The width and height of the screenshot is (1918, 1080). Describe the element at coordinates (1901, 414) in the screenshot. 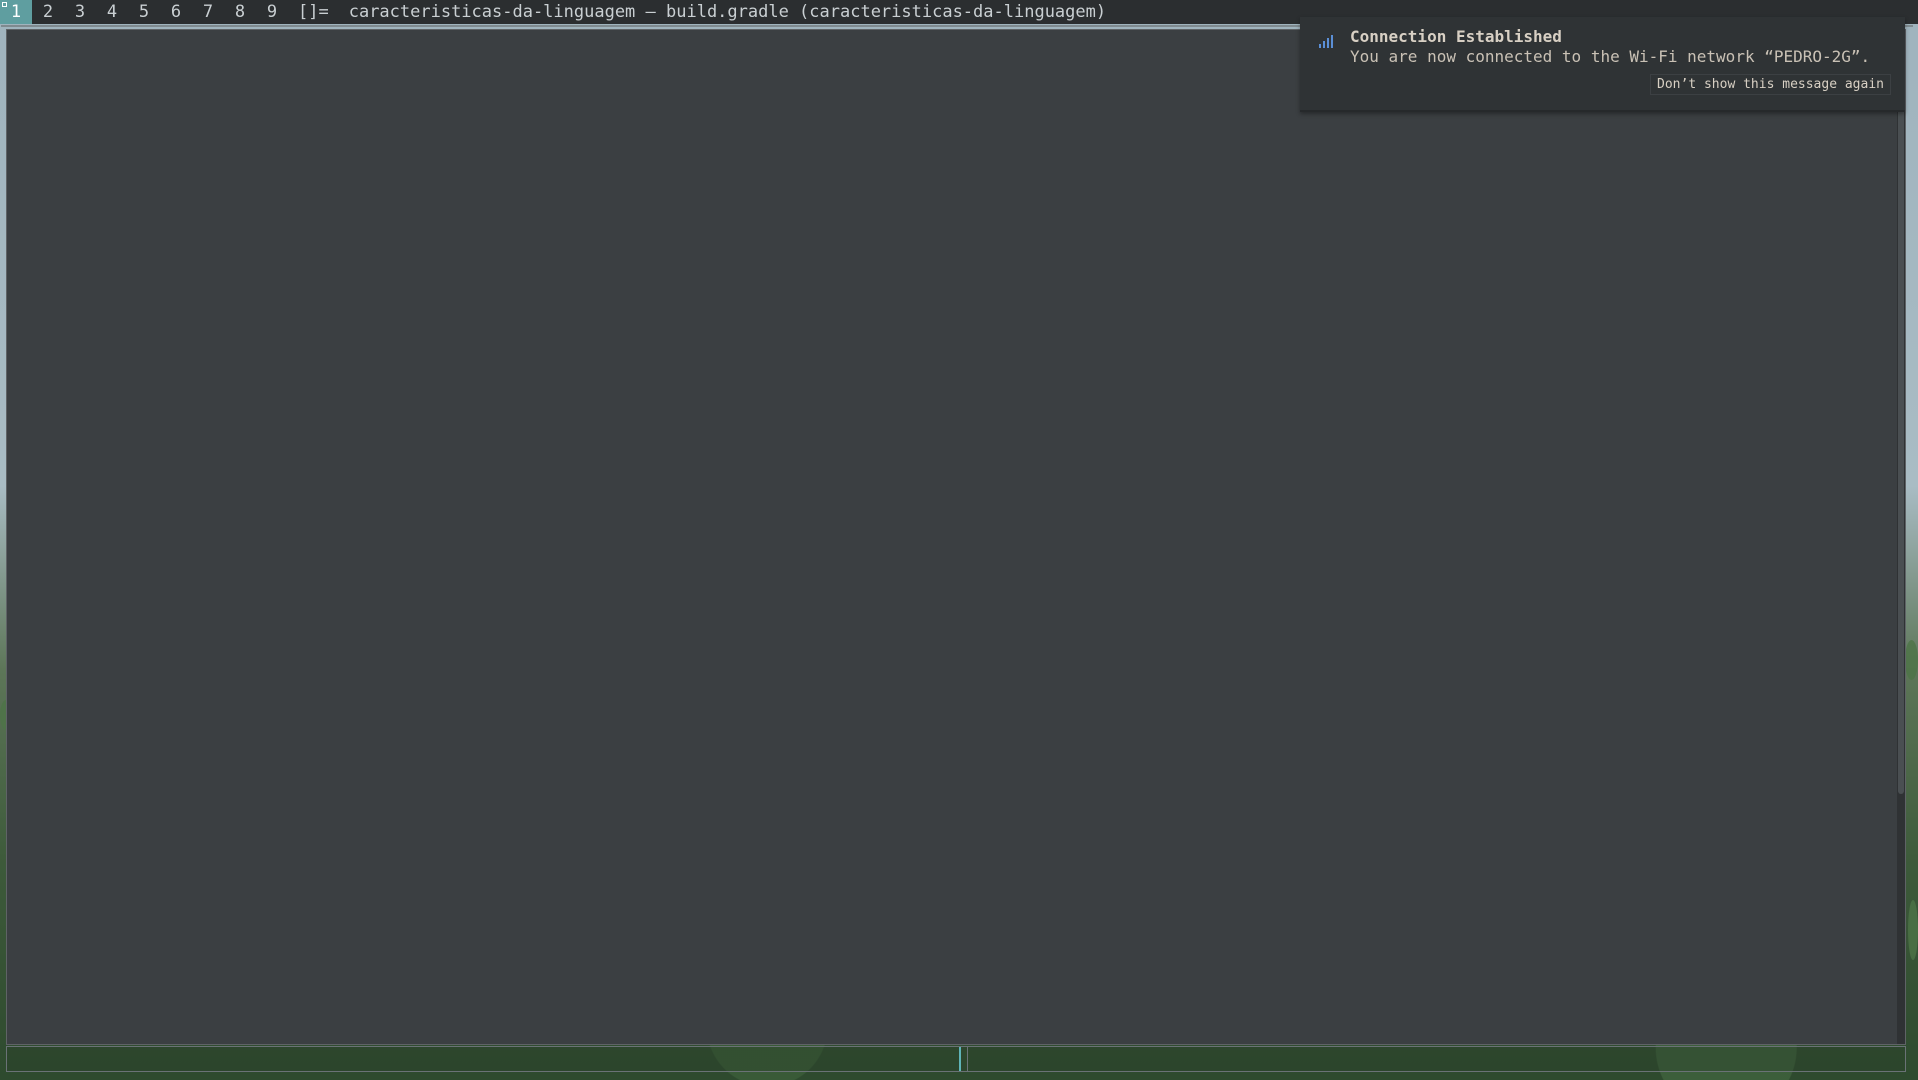

I see `scrollbar-thumb` at that location.